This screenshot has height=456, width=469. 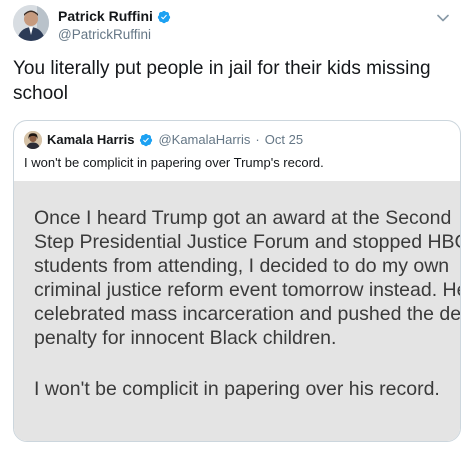 What do you see at coordinates (105, 16) in the screenshot?
I see `author-name: Patrick Ruffini` at bounding box center [105, 16].